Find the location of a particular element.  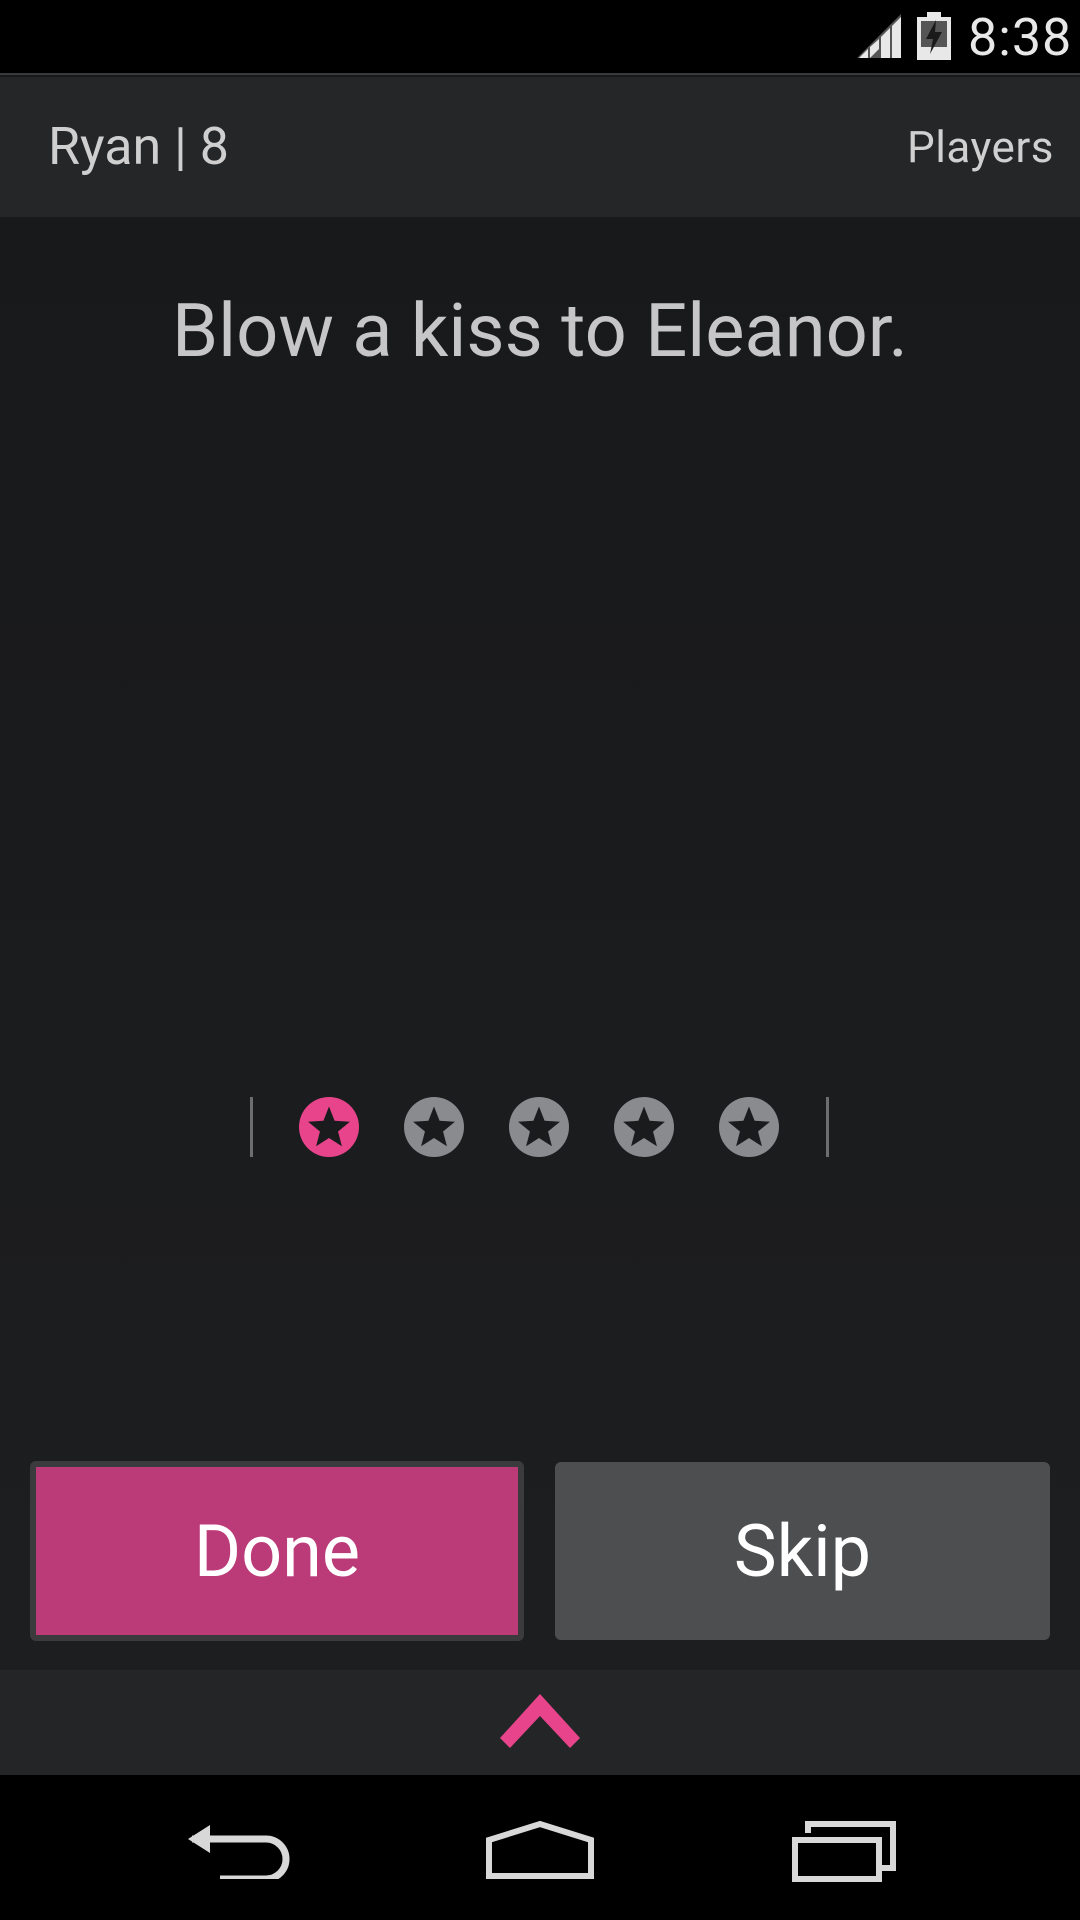

home-icon is located at coordinates (540, 1850).